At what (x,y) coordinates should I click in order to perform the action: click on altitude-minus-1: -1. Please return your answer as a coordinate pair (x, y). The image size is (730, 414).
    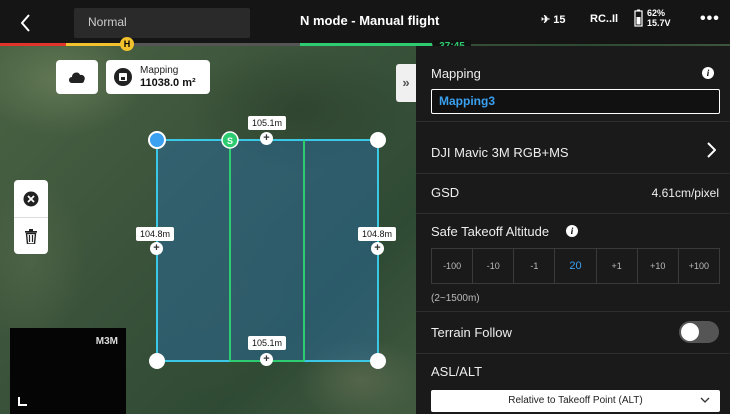
    Looking at the image, I should click on (535, 266).